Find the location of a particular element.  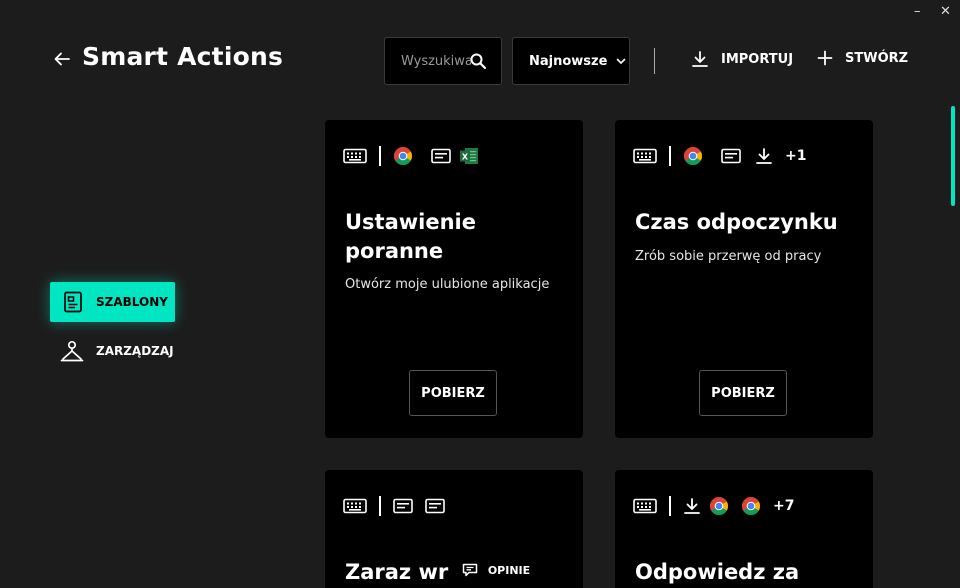

sidebar-item-label: ZARZĄDZAJ is located at coordinates (135, 351).